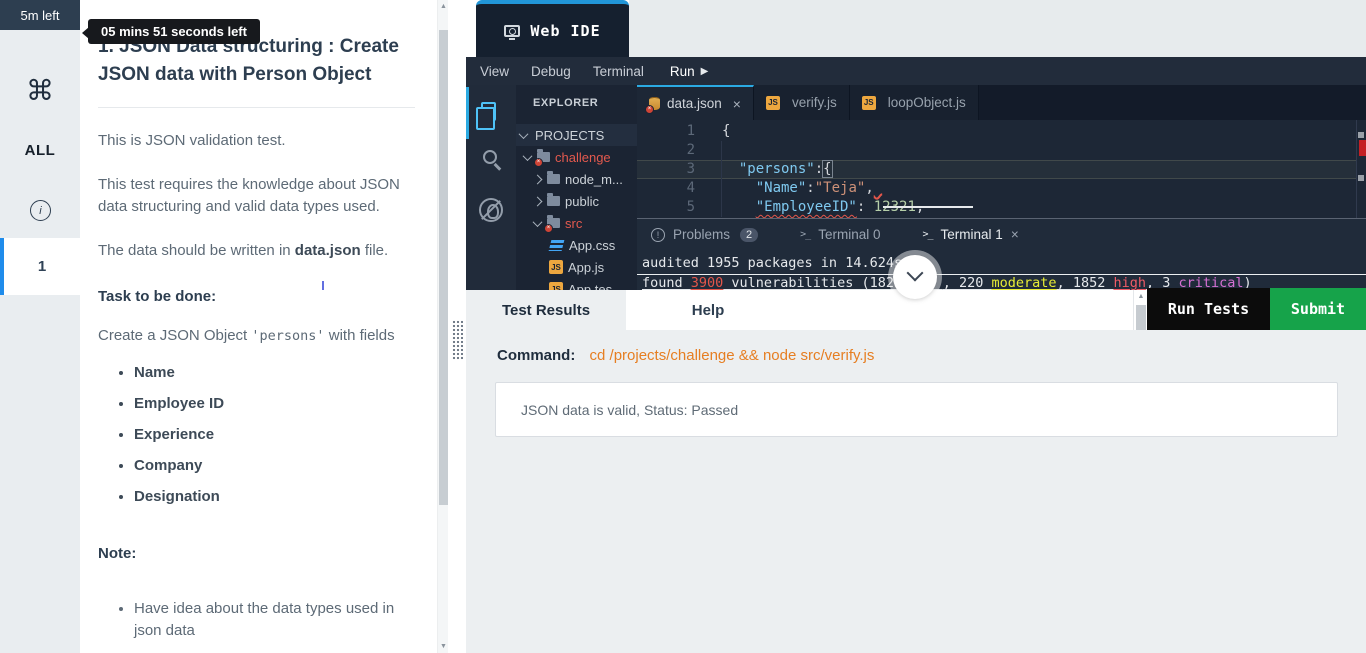 This screenshot has height=653, width=1366. I want to click on tab-terminal-1: Terminal 1, so click(972, 234).